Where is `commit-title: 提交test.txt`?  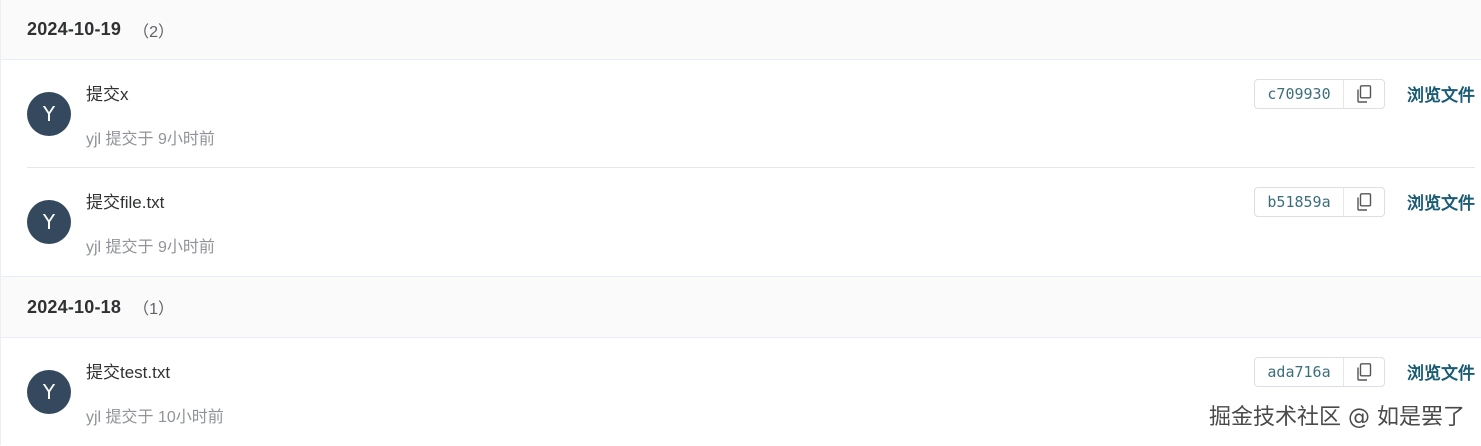 commit-title: 提交test.txt is located at coordinates (128, 370).